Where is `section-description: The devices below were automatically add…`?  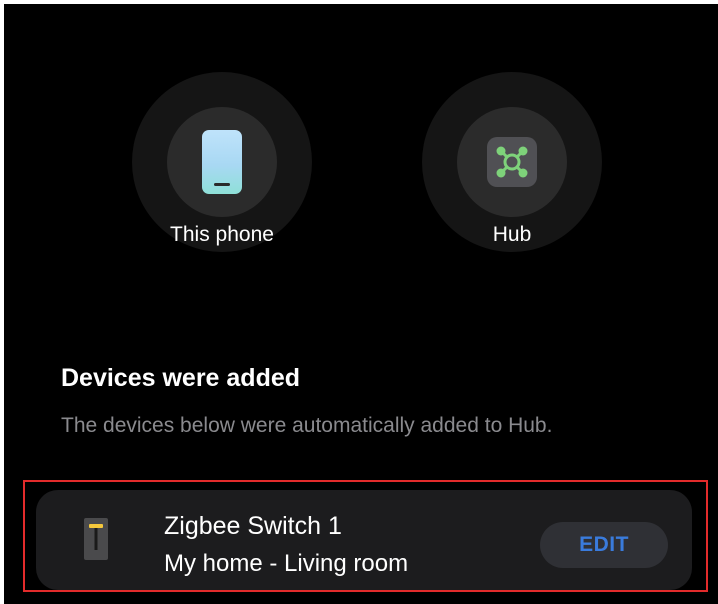 section-description: The devices below were automatically add… is located at coordinates (307, 425).